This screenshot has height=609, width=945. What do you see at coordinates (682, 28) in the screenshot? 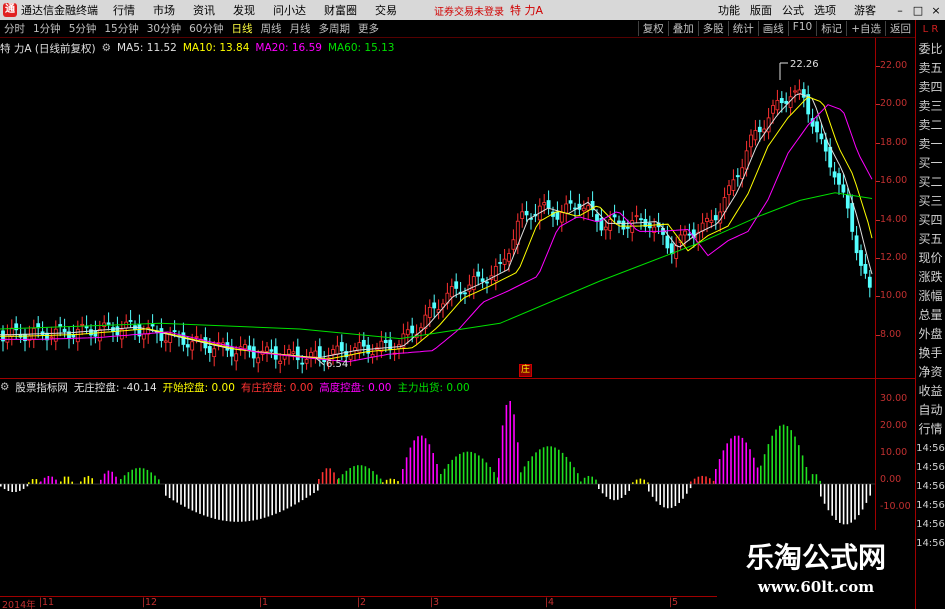
I see `tool-button: 叠加` at bounding box center [682, 28].